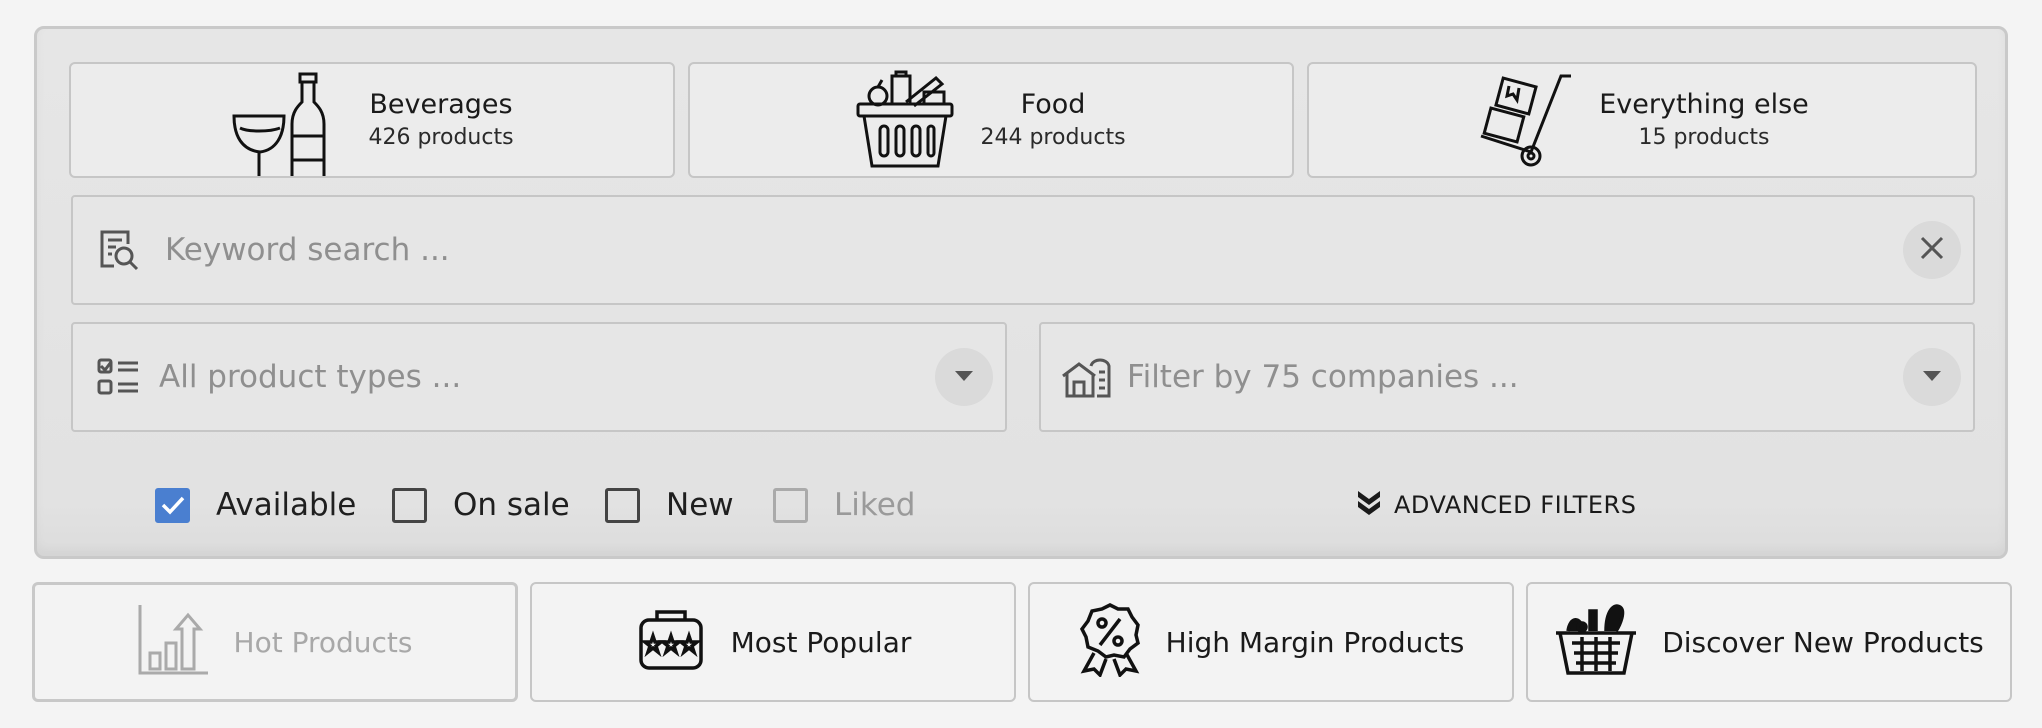  What do you see at coordinates (1369, 505) in the screenshot?
I see `double-chevron-down-icon` at bounding box center [1369, 505].